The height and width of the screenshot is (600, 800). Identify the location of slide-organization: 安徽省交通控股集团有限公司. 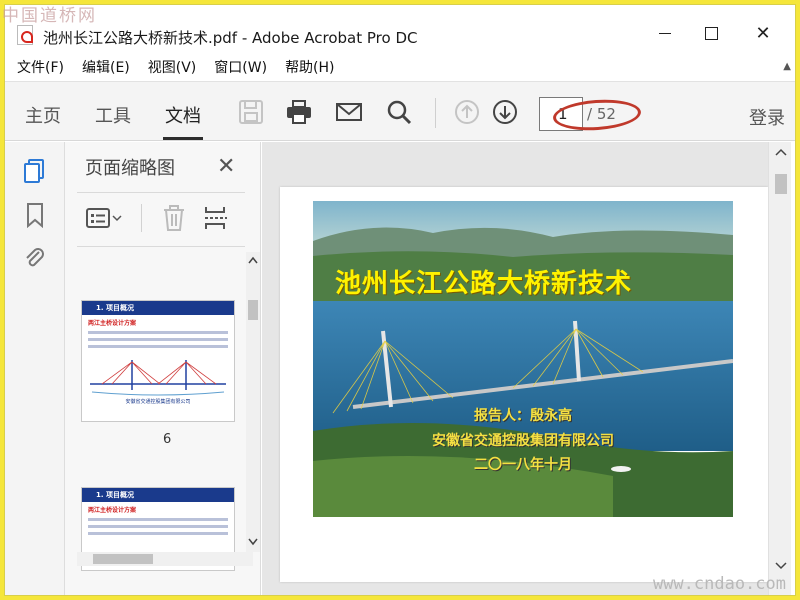
(523, 441).